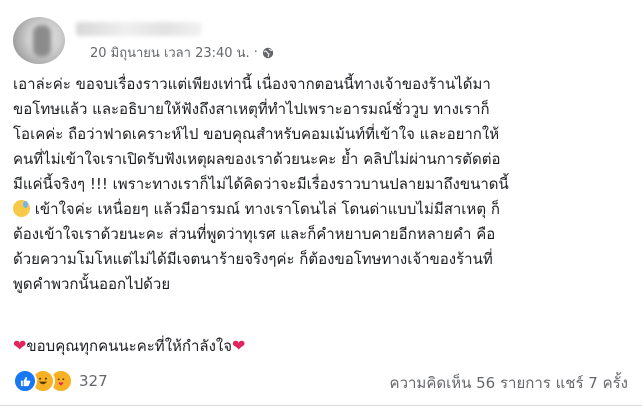 Image resolution: width=642 pixels, height=420 pixels. I want to click on reaction-summary: 327, so click(60, 381).